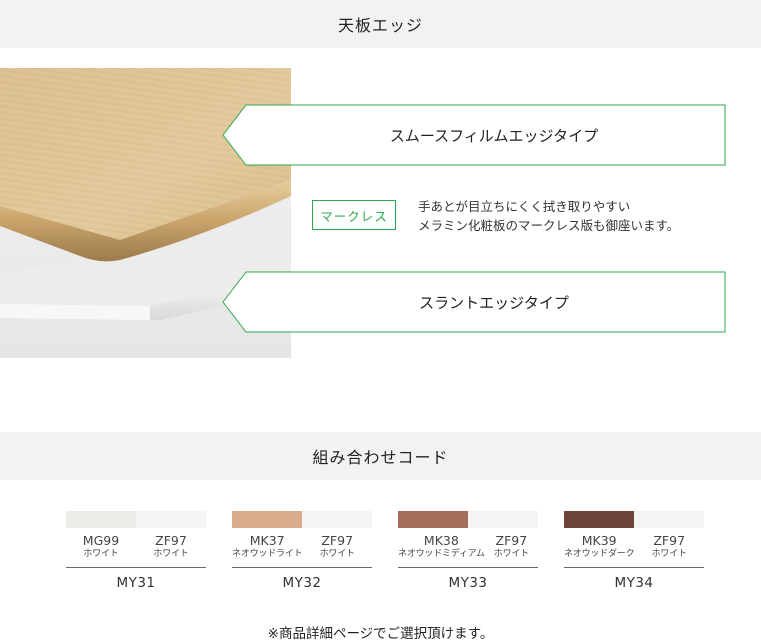 The height and width of the screenshot is (644, 761). Describe the element at coordinates (267, 540) in the screenshot. I see `top-color-code: MK37` at that location.